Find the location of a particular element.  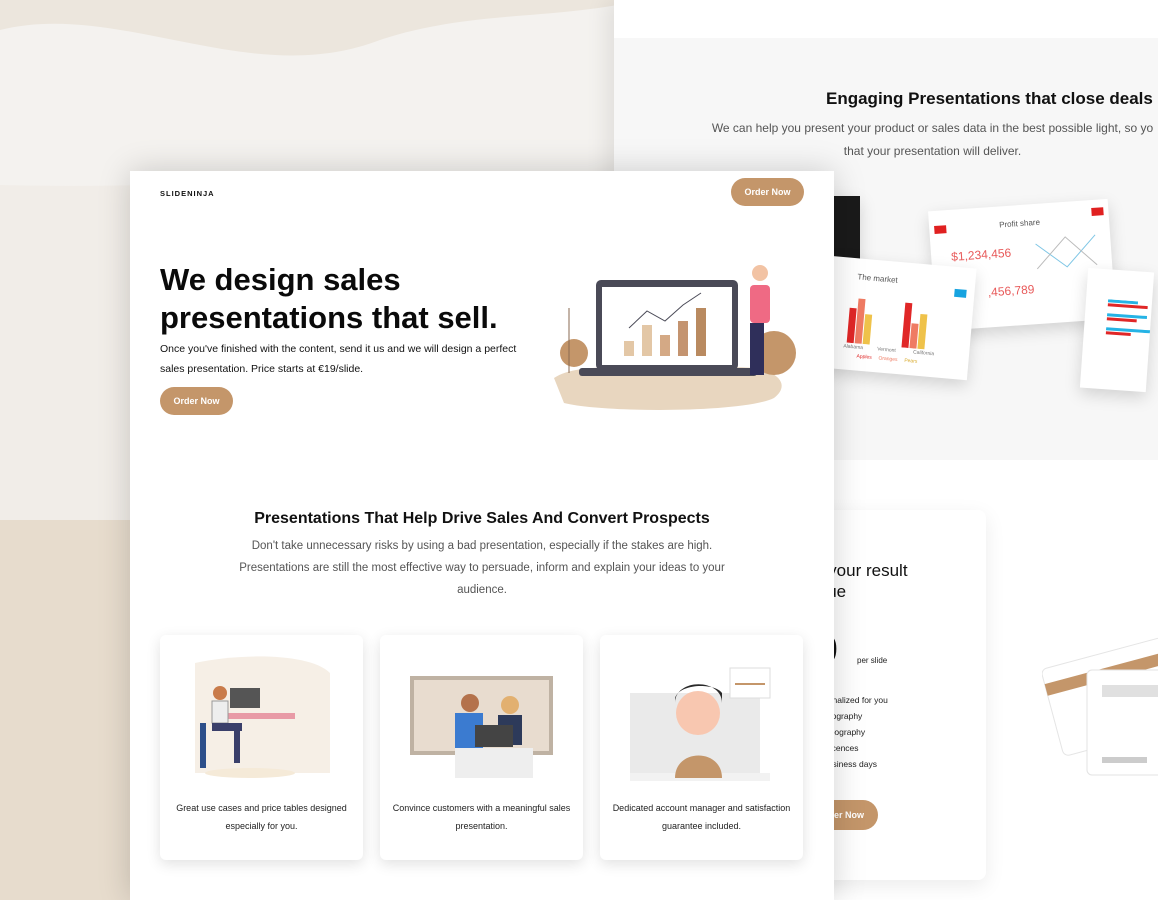

price-unit: per slide is located at coordinates (872, 660).